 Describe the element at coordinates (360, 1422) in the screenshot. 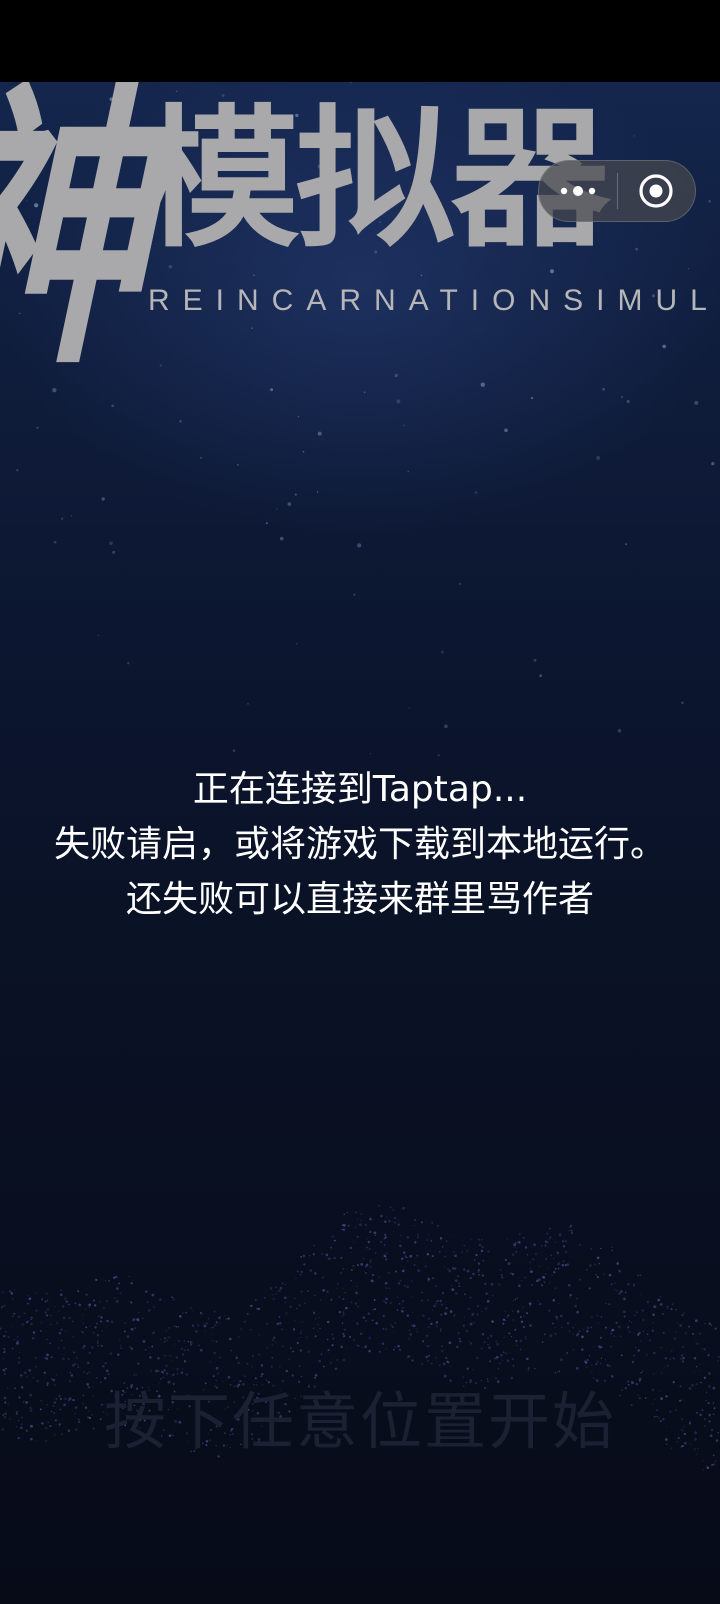

I see `start-prompt: 按下任意位置开始` at that location.